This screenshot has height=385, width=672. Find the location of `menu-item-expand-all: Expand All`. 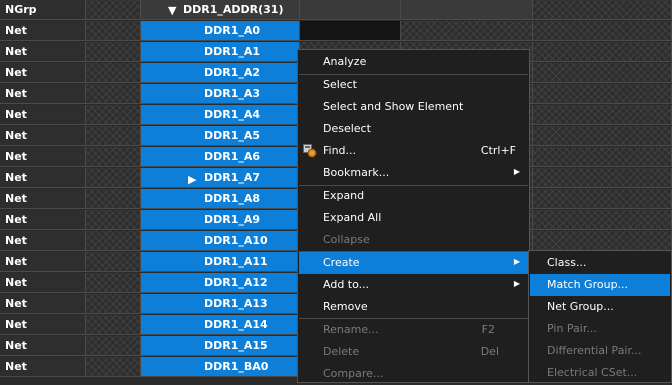

menu-item-expand-all: Expand All is located at coordinates (413, 218).